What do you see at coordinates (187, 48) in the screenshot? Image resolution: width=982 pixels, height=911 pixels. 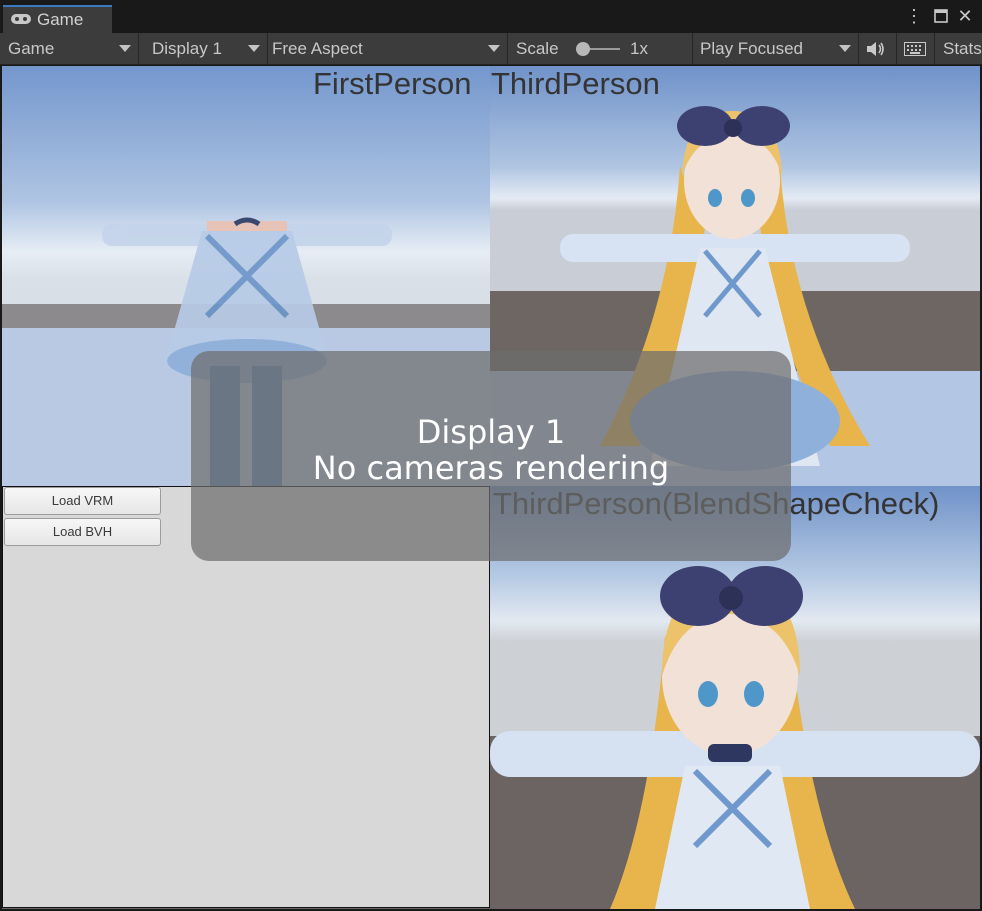 I see `display-label: Display 1` at bounding box center [187, 48].